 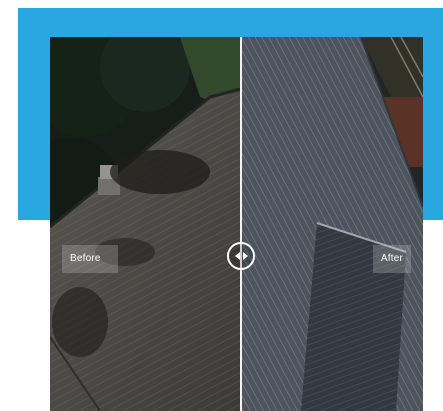 I want to click on after-label: After, so click(x=391, y=259).